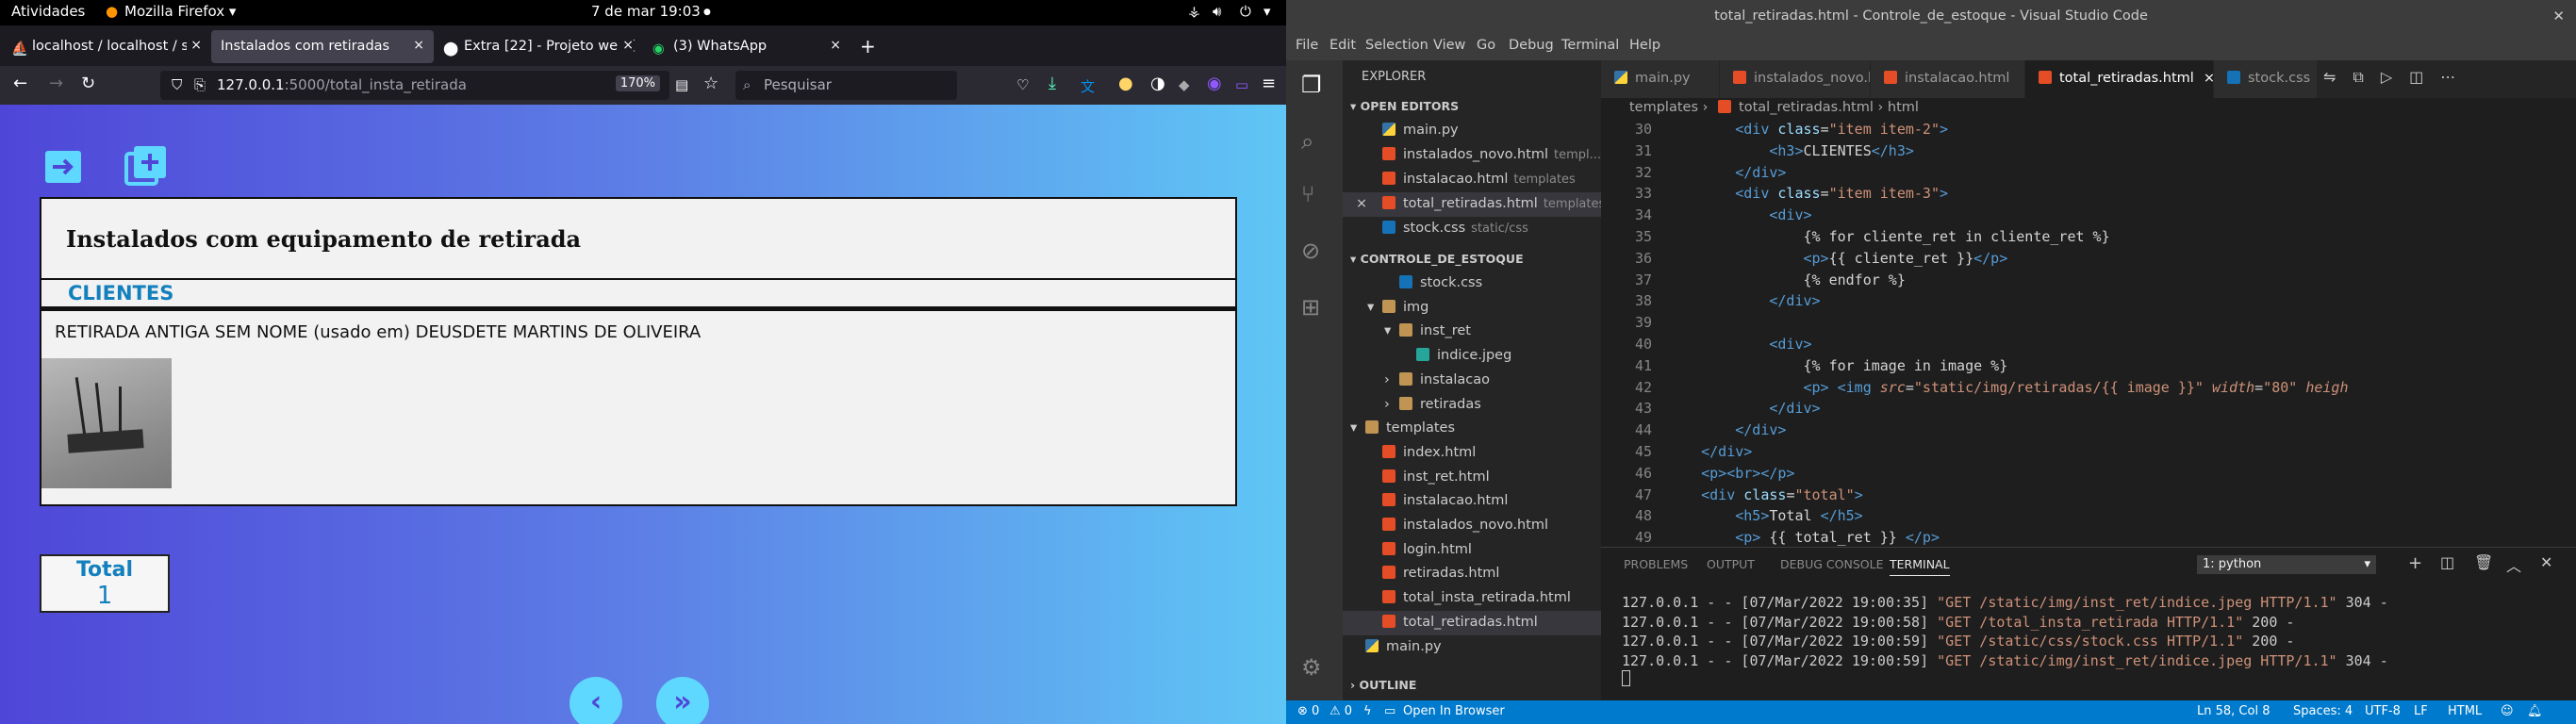 The width and height of the screenshot is (2576, 724). What do you see at coordinates (1314, 85) in the screenshot?
I see `explorer-icon: ❐` at bounding box center [1314, 85].